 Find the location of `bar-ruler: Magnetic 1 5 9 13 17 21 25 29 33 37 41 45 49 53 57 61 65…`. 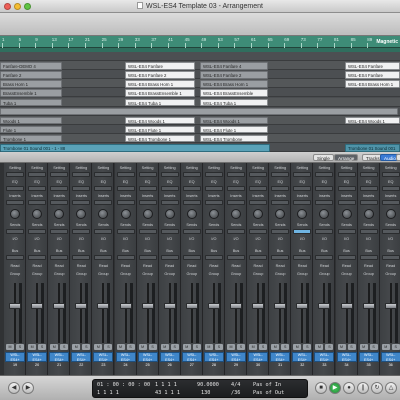

bar-ruler: Magnetic 1 5 9 13 17 21 25 29 33 37 41 45 49 53 57 61 65… is located at coordinates (200, 42).